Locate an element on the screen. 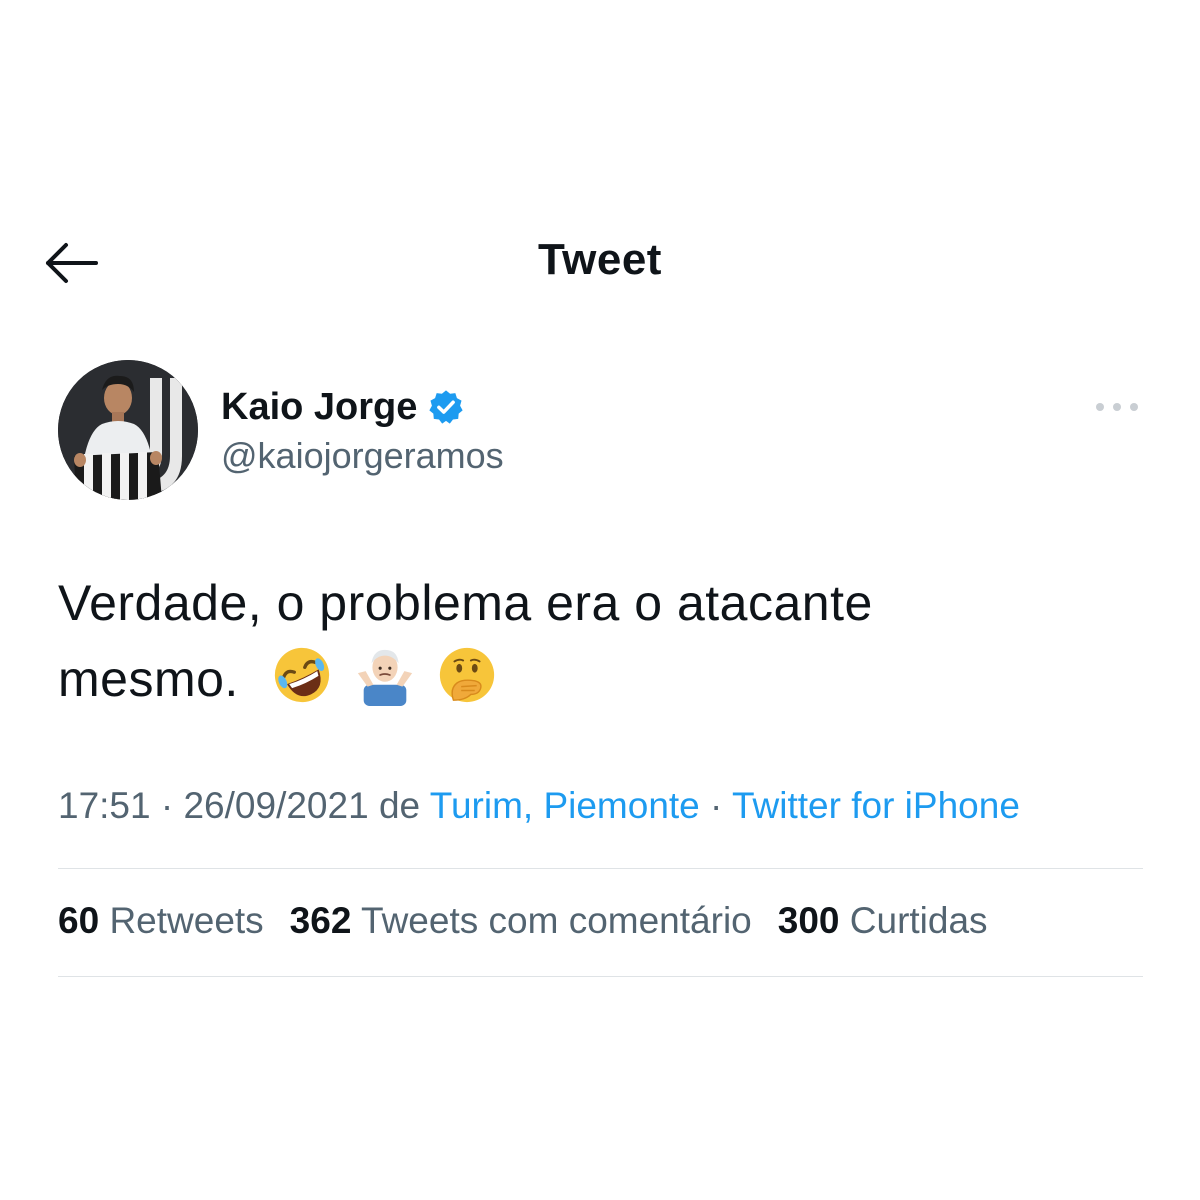 This screenshot has height=1200, width=1200. top-bar: Tweet is located at coordinates (600, 262).